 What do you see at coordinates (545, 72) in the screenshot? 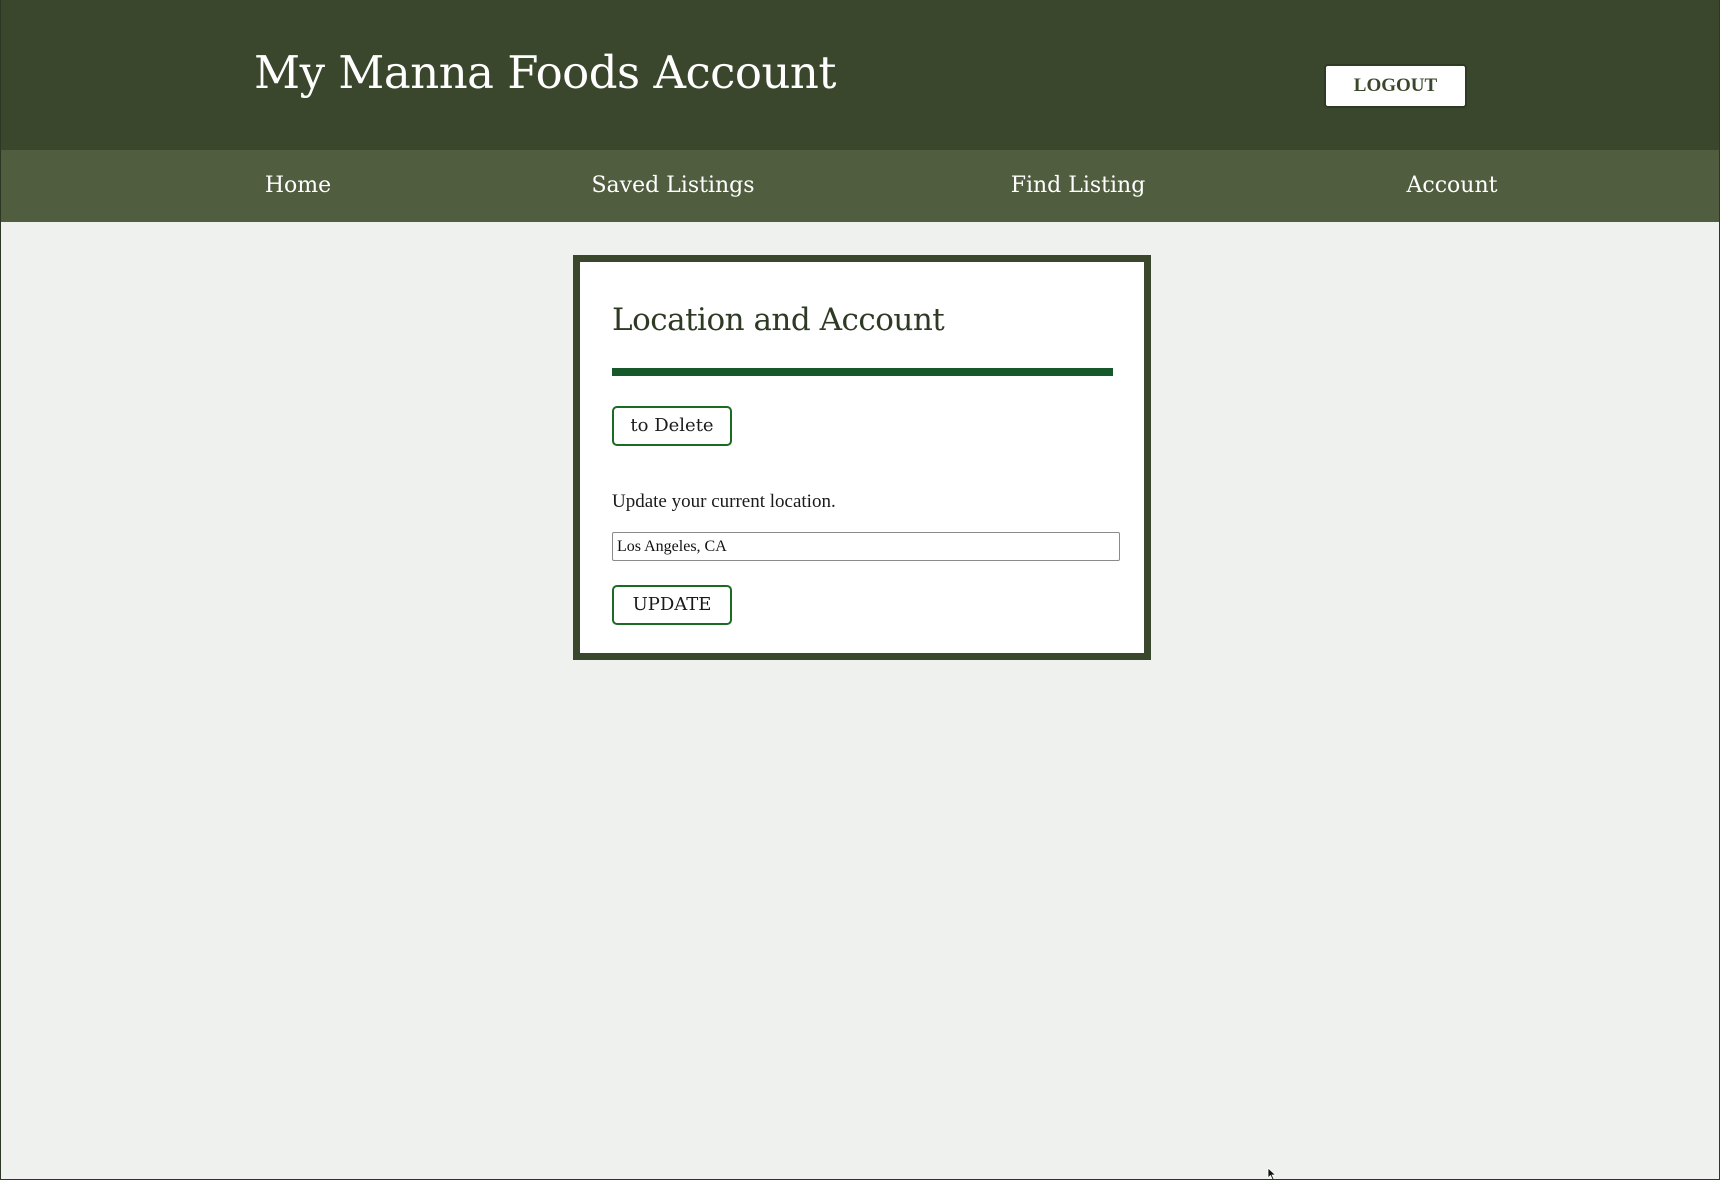
I see `site-title: My Manna Foods Account` at bounding box center [545, 72].